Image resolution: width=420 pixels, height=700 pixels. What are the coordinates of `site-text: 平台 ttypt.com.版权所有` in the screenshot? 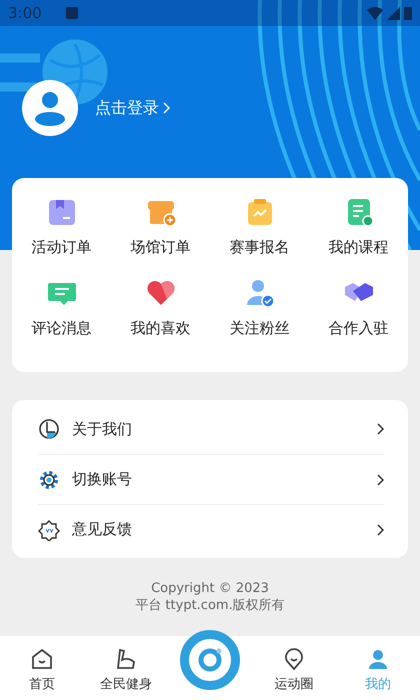 It's located at (210, 605).